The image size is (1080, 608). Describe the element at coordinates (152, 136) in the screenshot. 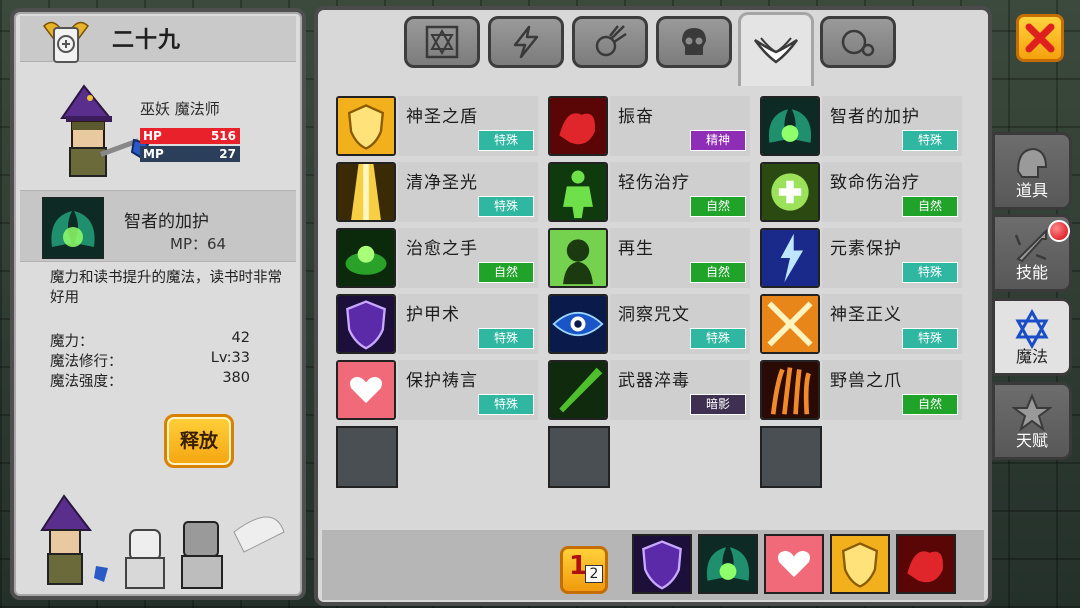

I see `hp-label: HP` at that location.